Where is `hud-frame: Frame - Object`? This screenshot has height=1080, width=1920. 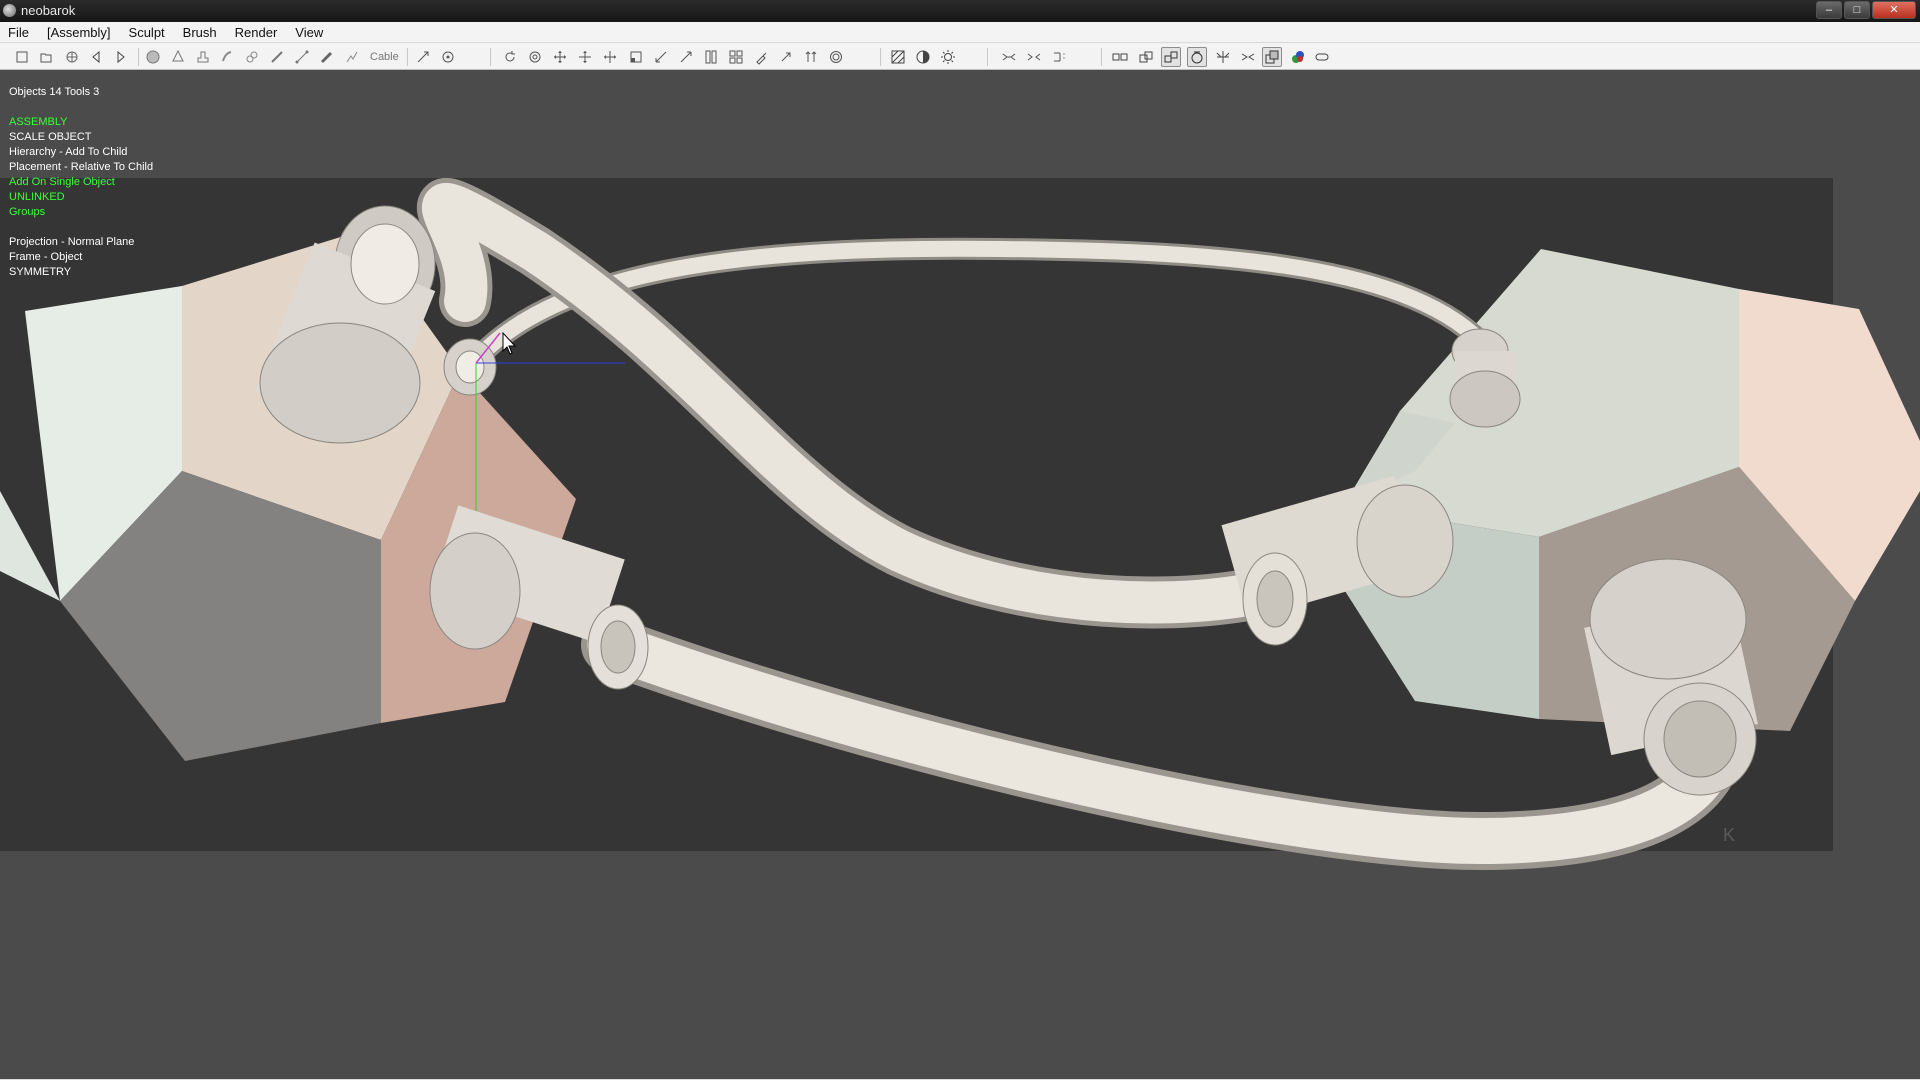 hud-frame: Frame - Object is located at coordinates (46, 257).